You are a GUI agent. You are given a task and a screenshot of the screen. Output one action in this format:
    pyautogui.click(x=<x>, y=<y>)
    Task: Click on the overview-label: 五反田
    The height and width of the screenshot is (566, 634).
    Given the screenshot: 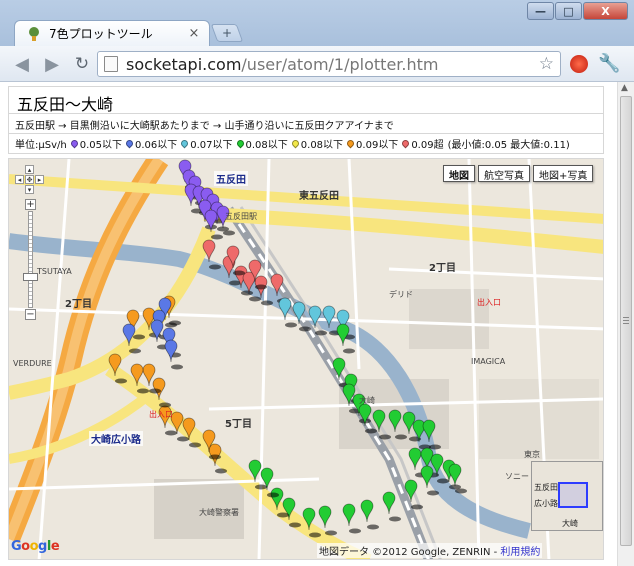 What is the action you would take?
    pyautogui.click(x=546, y=487)
    